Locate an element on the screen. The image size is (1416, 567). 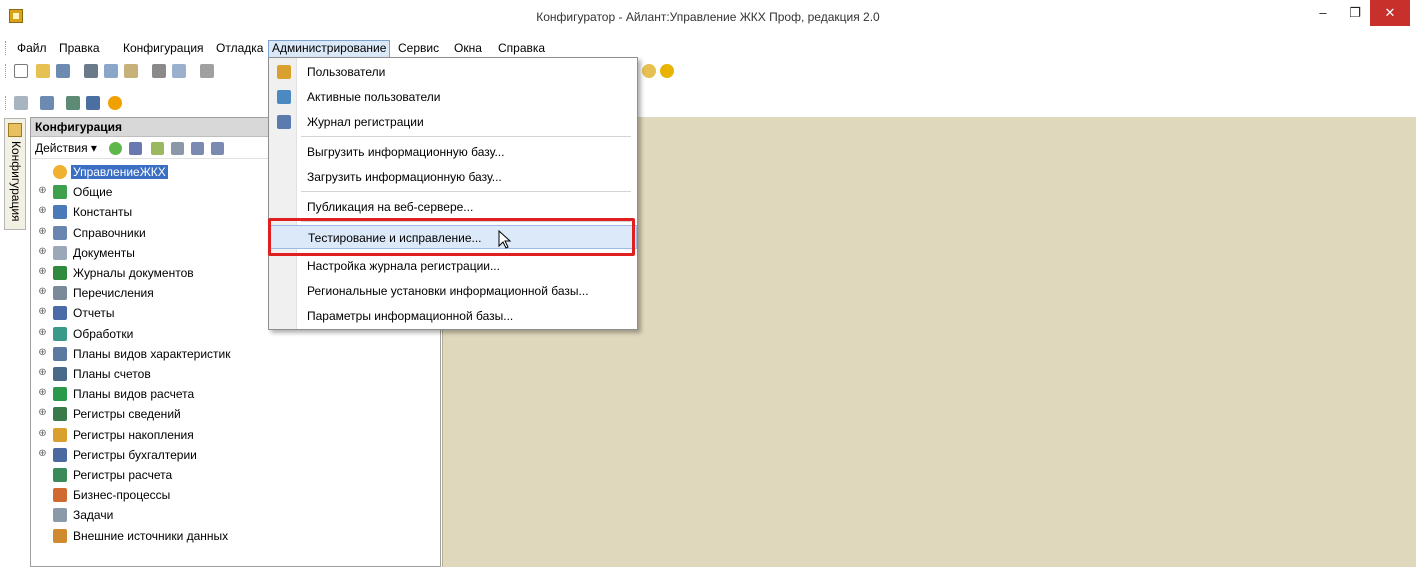
run-debug-icon is located at coordinates (115, 103).